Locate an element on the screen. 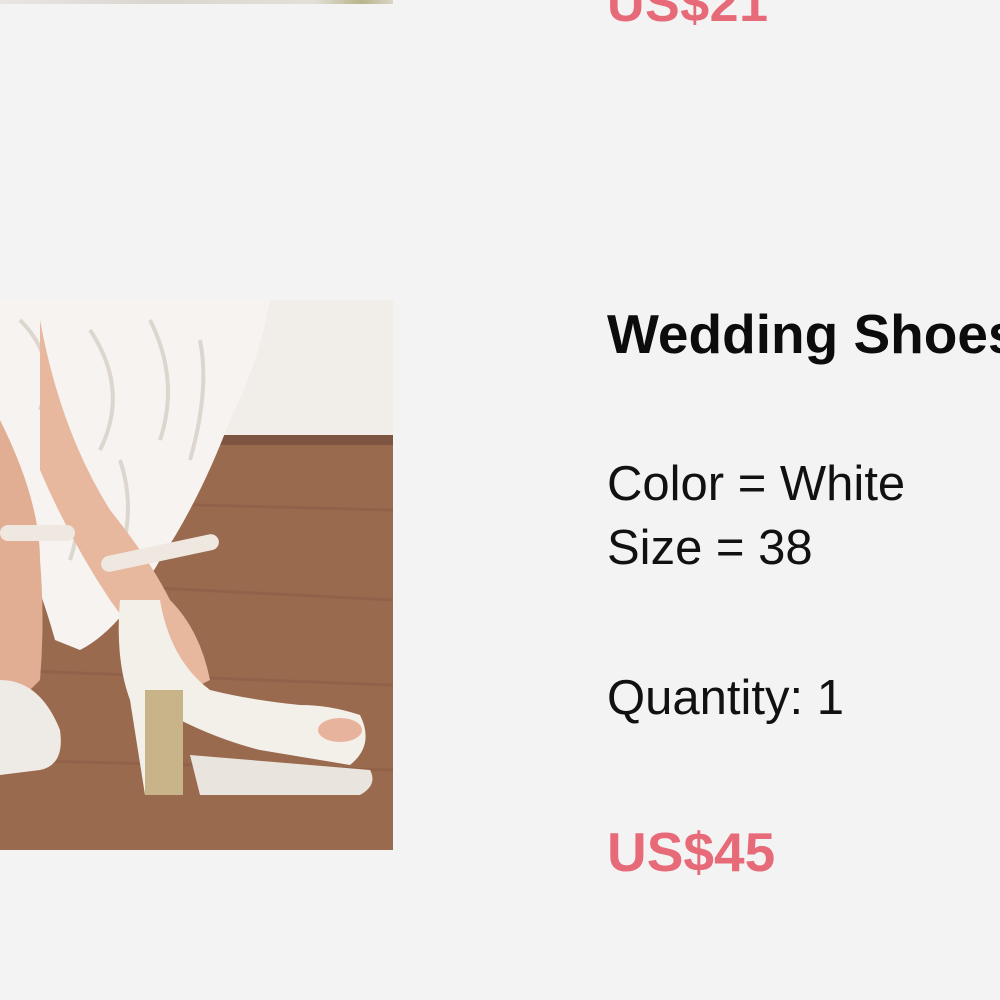 This screenshot has width=1000, height=1000. product-price: US$45 is located at coordinates (691, 852).